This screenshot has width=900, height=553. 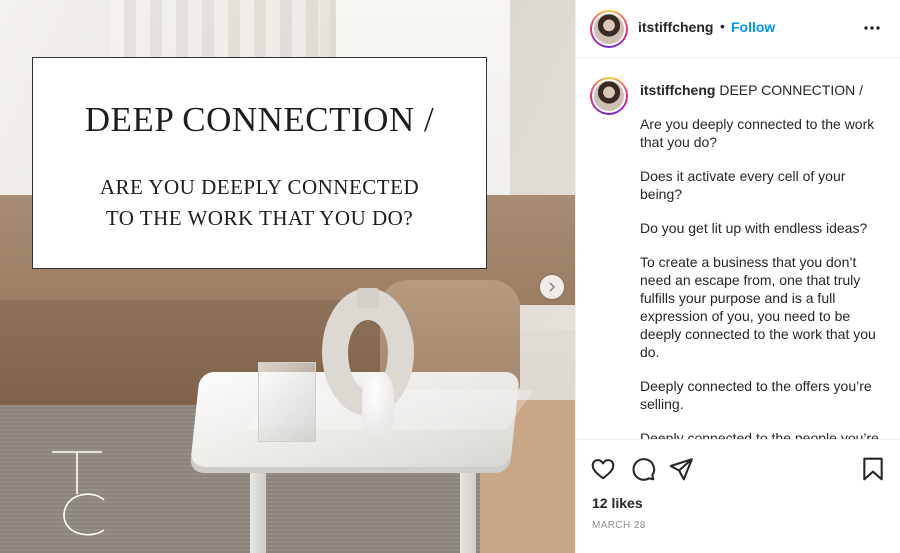 What do you see at coordinates (609, 29) in the screenshot?
I see `avatar` at bounding box center [609, 29].